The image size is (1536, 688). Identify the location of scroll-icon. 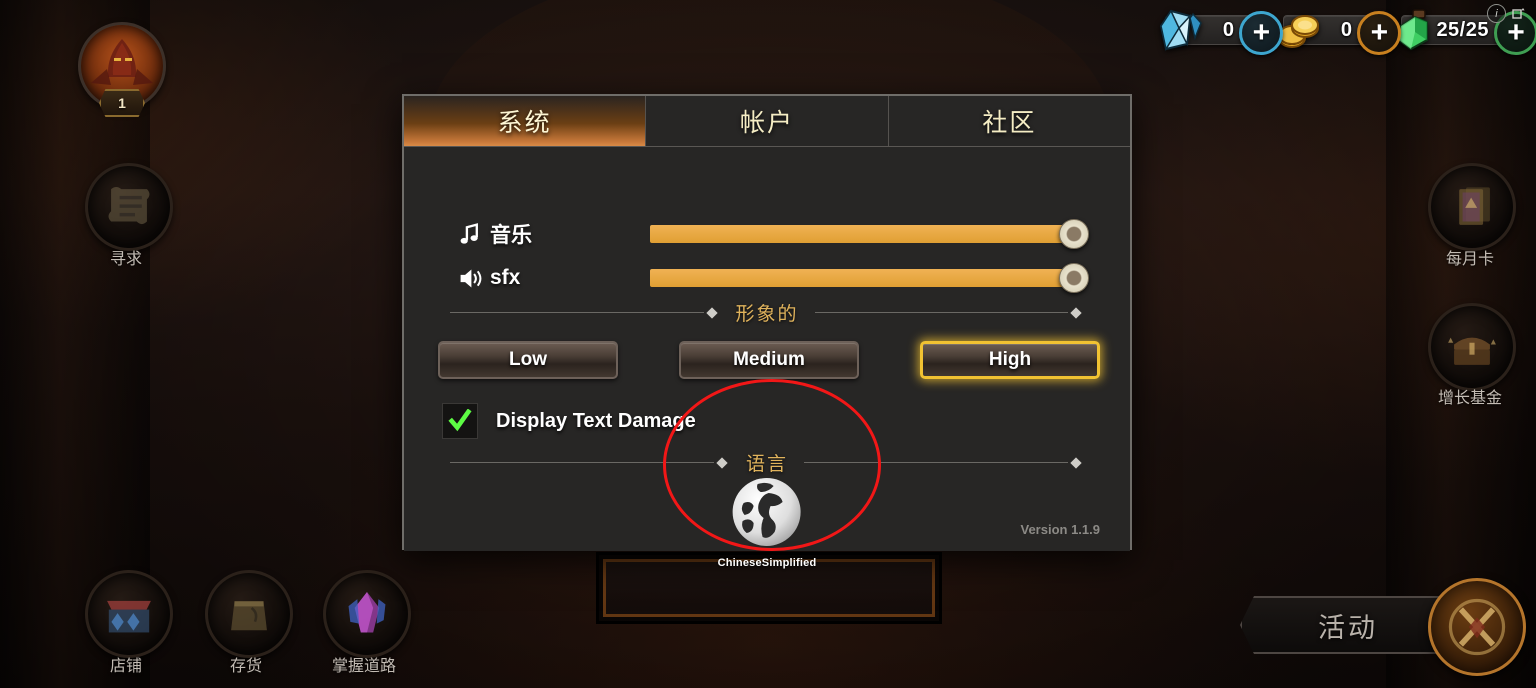
(129, 205).